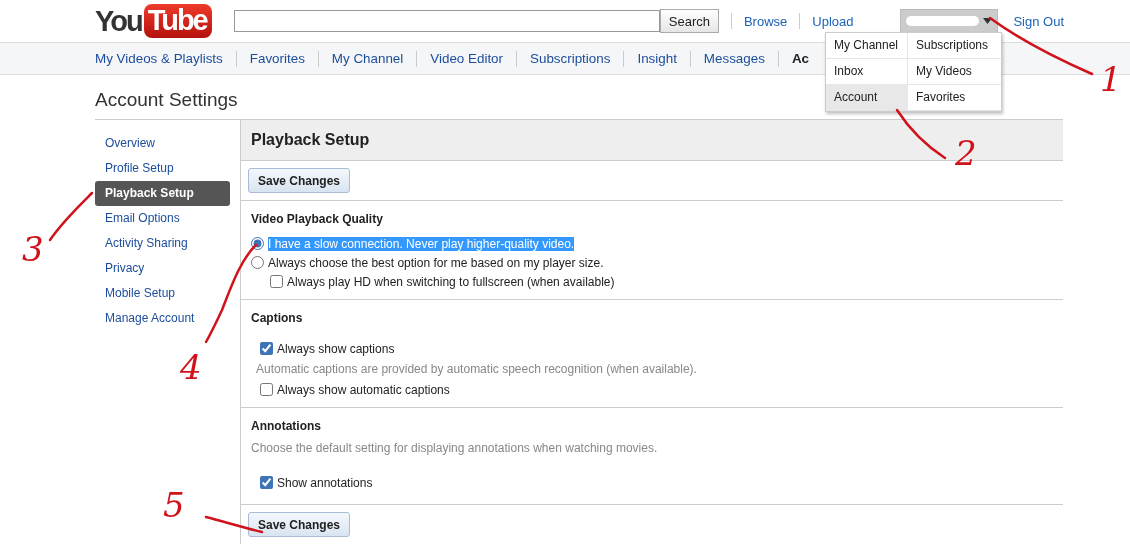  Describe the element at coordinates (867, 46) in the screenshot. I see `menu-item: My Channel` at that location.